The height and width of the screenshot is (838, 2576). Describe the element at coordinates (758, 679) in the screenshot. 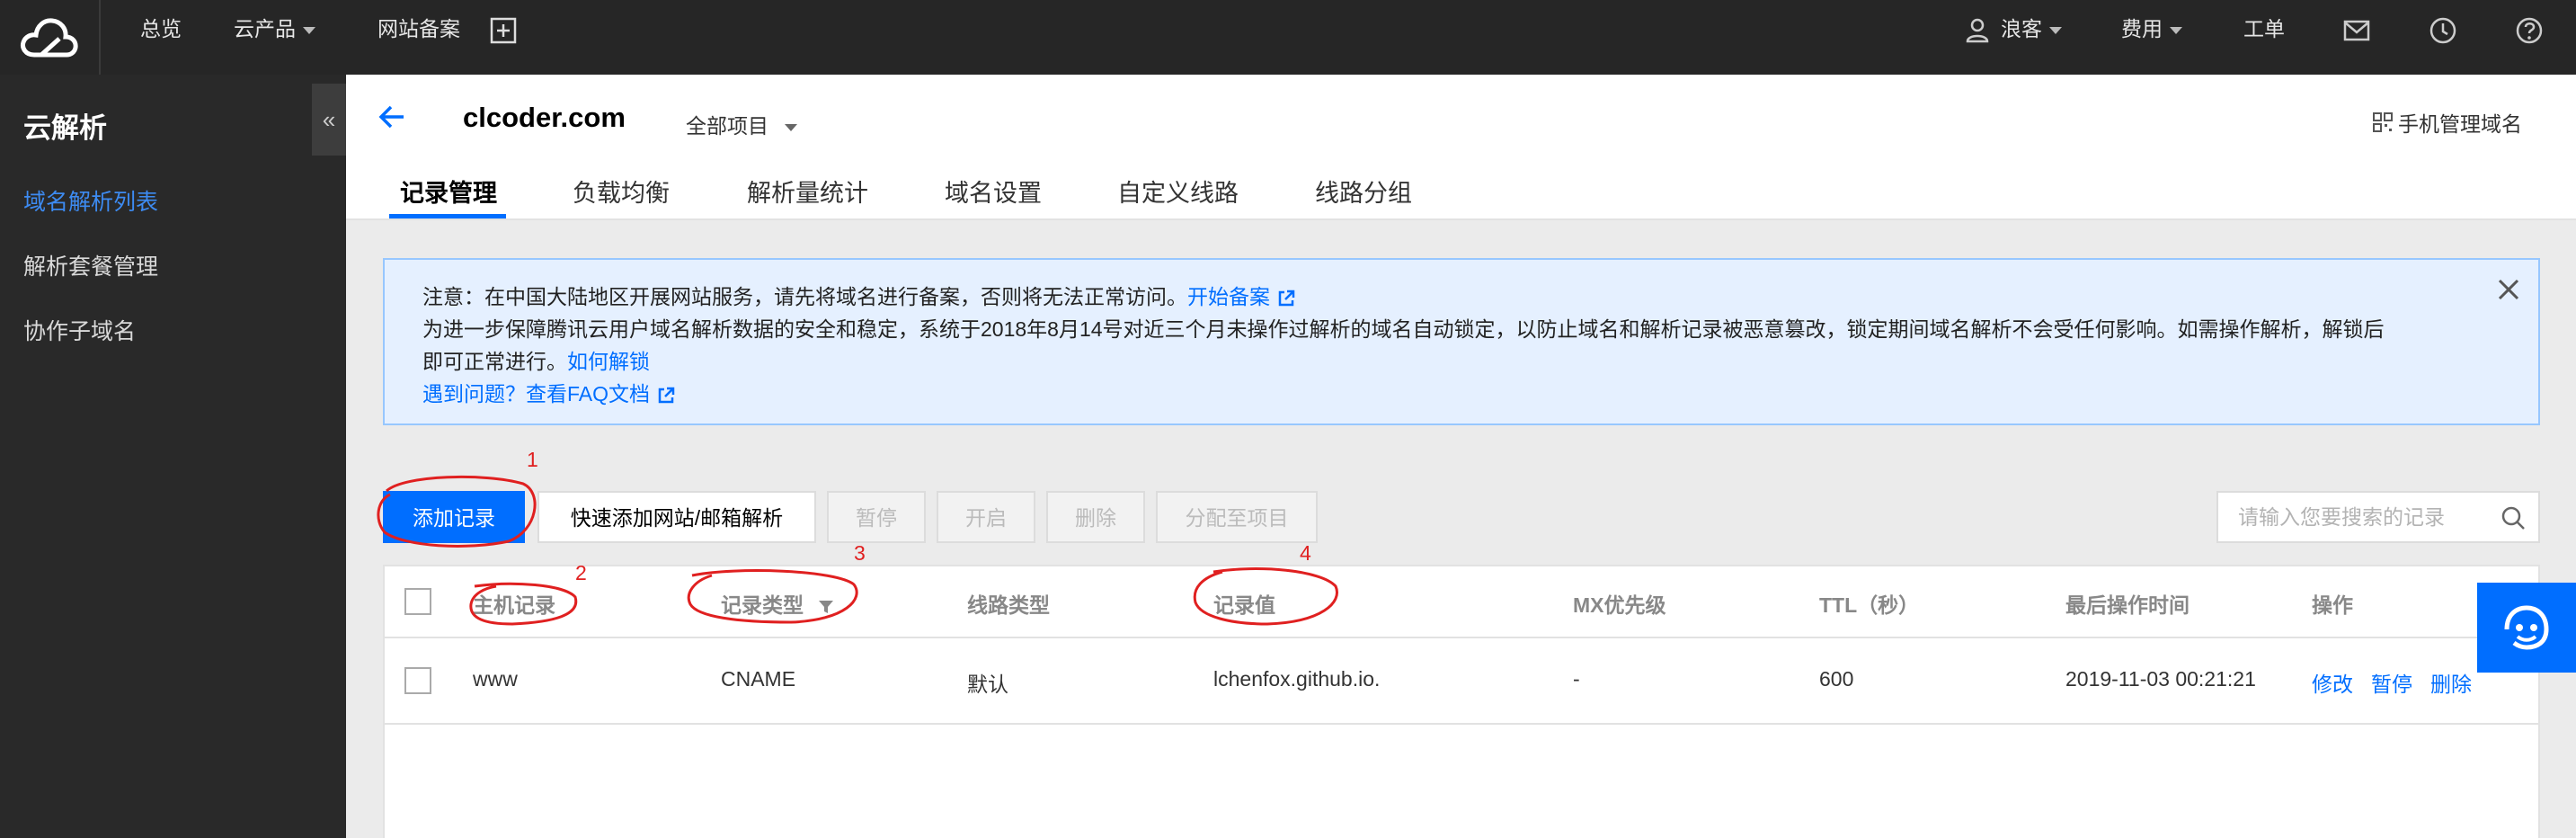

I see `cell-type: CNAME` at that location.